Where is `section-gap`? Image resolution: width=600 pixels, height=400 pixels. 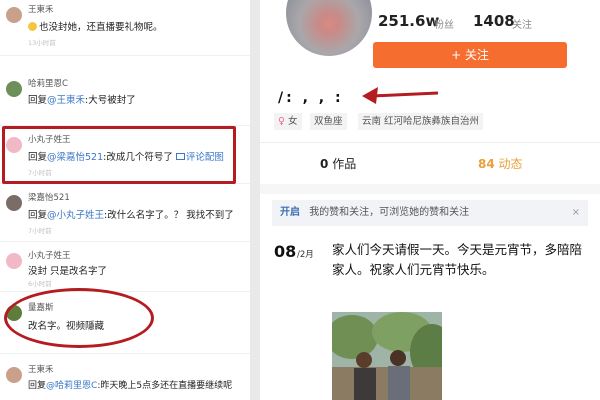
section-gap is located at coordinates (430, 189).